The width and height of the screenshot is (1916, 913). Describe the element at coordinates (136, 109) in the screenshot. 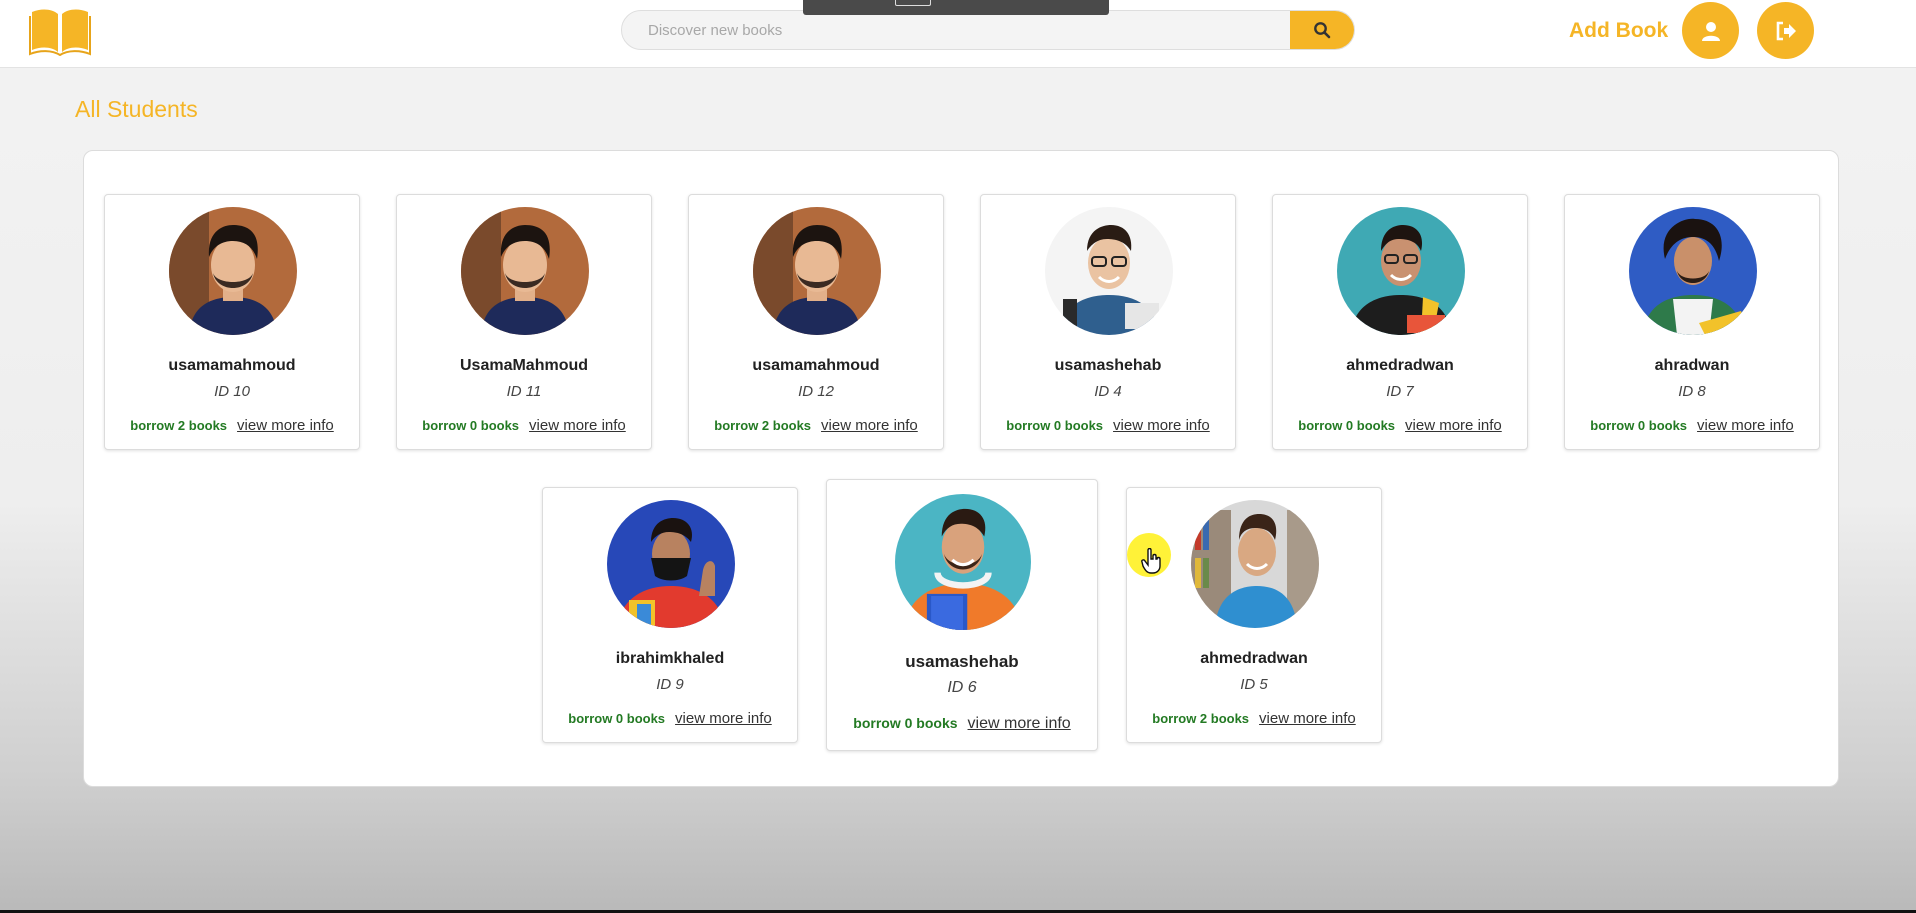

I see `page-title: All Students` at that location.